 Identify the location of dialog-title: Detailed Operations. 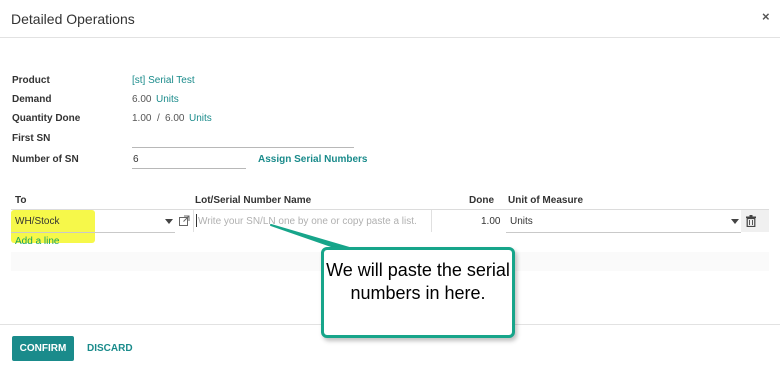
(73, 19).